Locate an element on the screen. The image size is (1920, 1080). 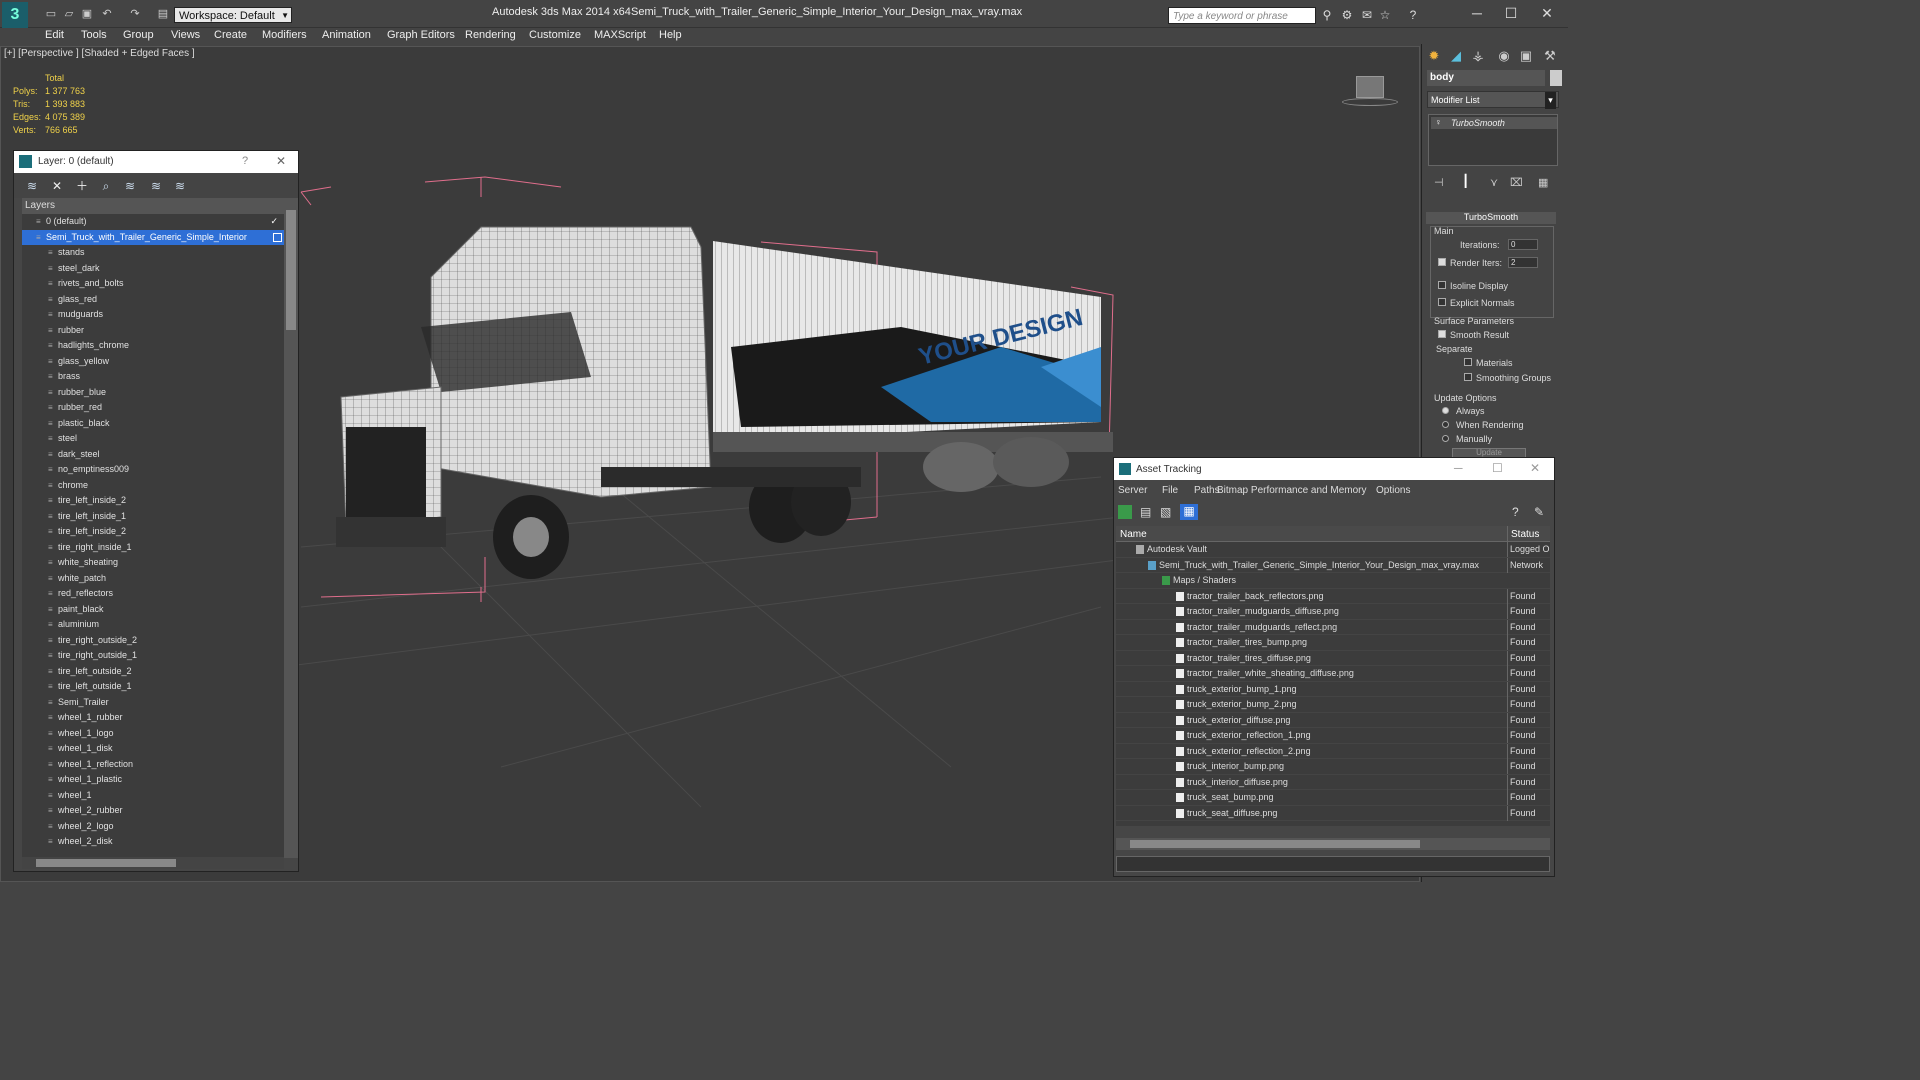
asset-menu-file: File is located at coordinates (1170, 490).